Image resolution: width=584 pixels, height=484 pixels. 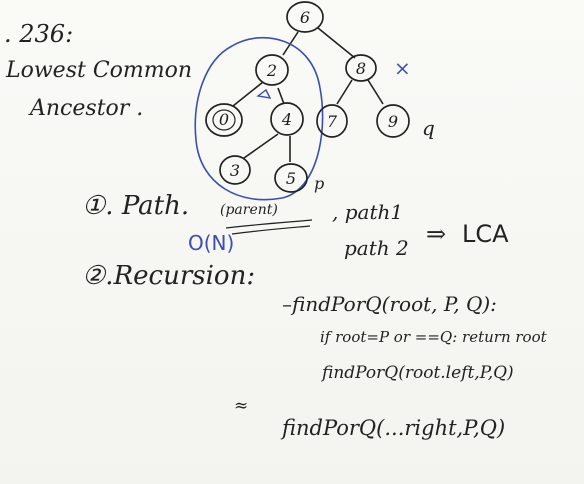 I want to click on code-line-3: findPorQ(root.left,P,Q), so click(x=418, y=373).